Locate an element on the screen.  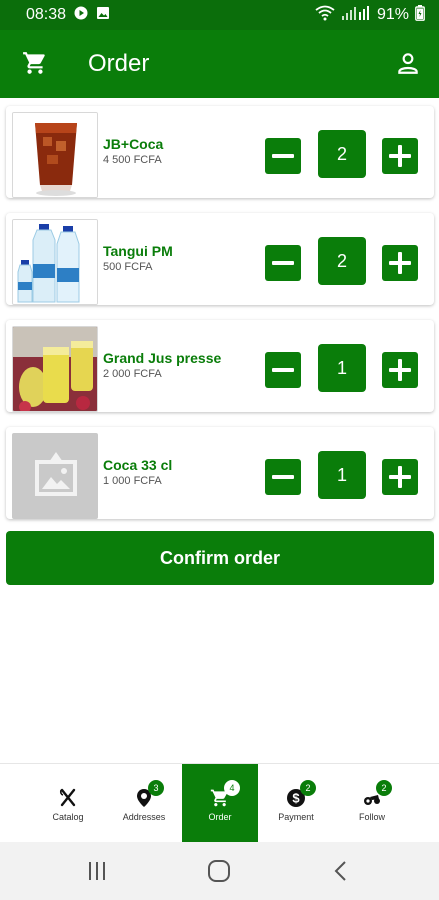
item-price: 2 000 FCFA is located at coordinates (132, 374).